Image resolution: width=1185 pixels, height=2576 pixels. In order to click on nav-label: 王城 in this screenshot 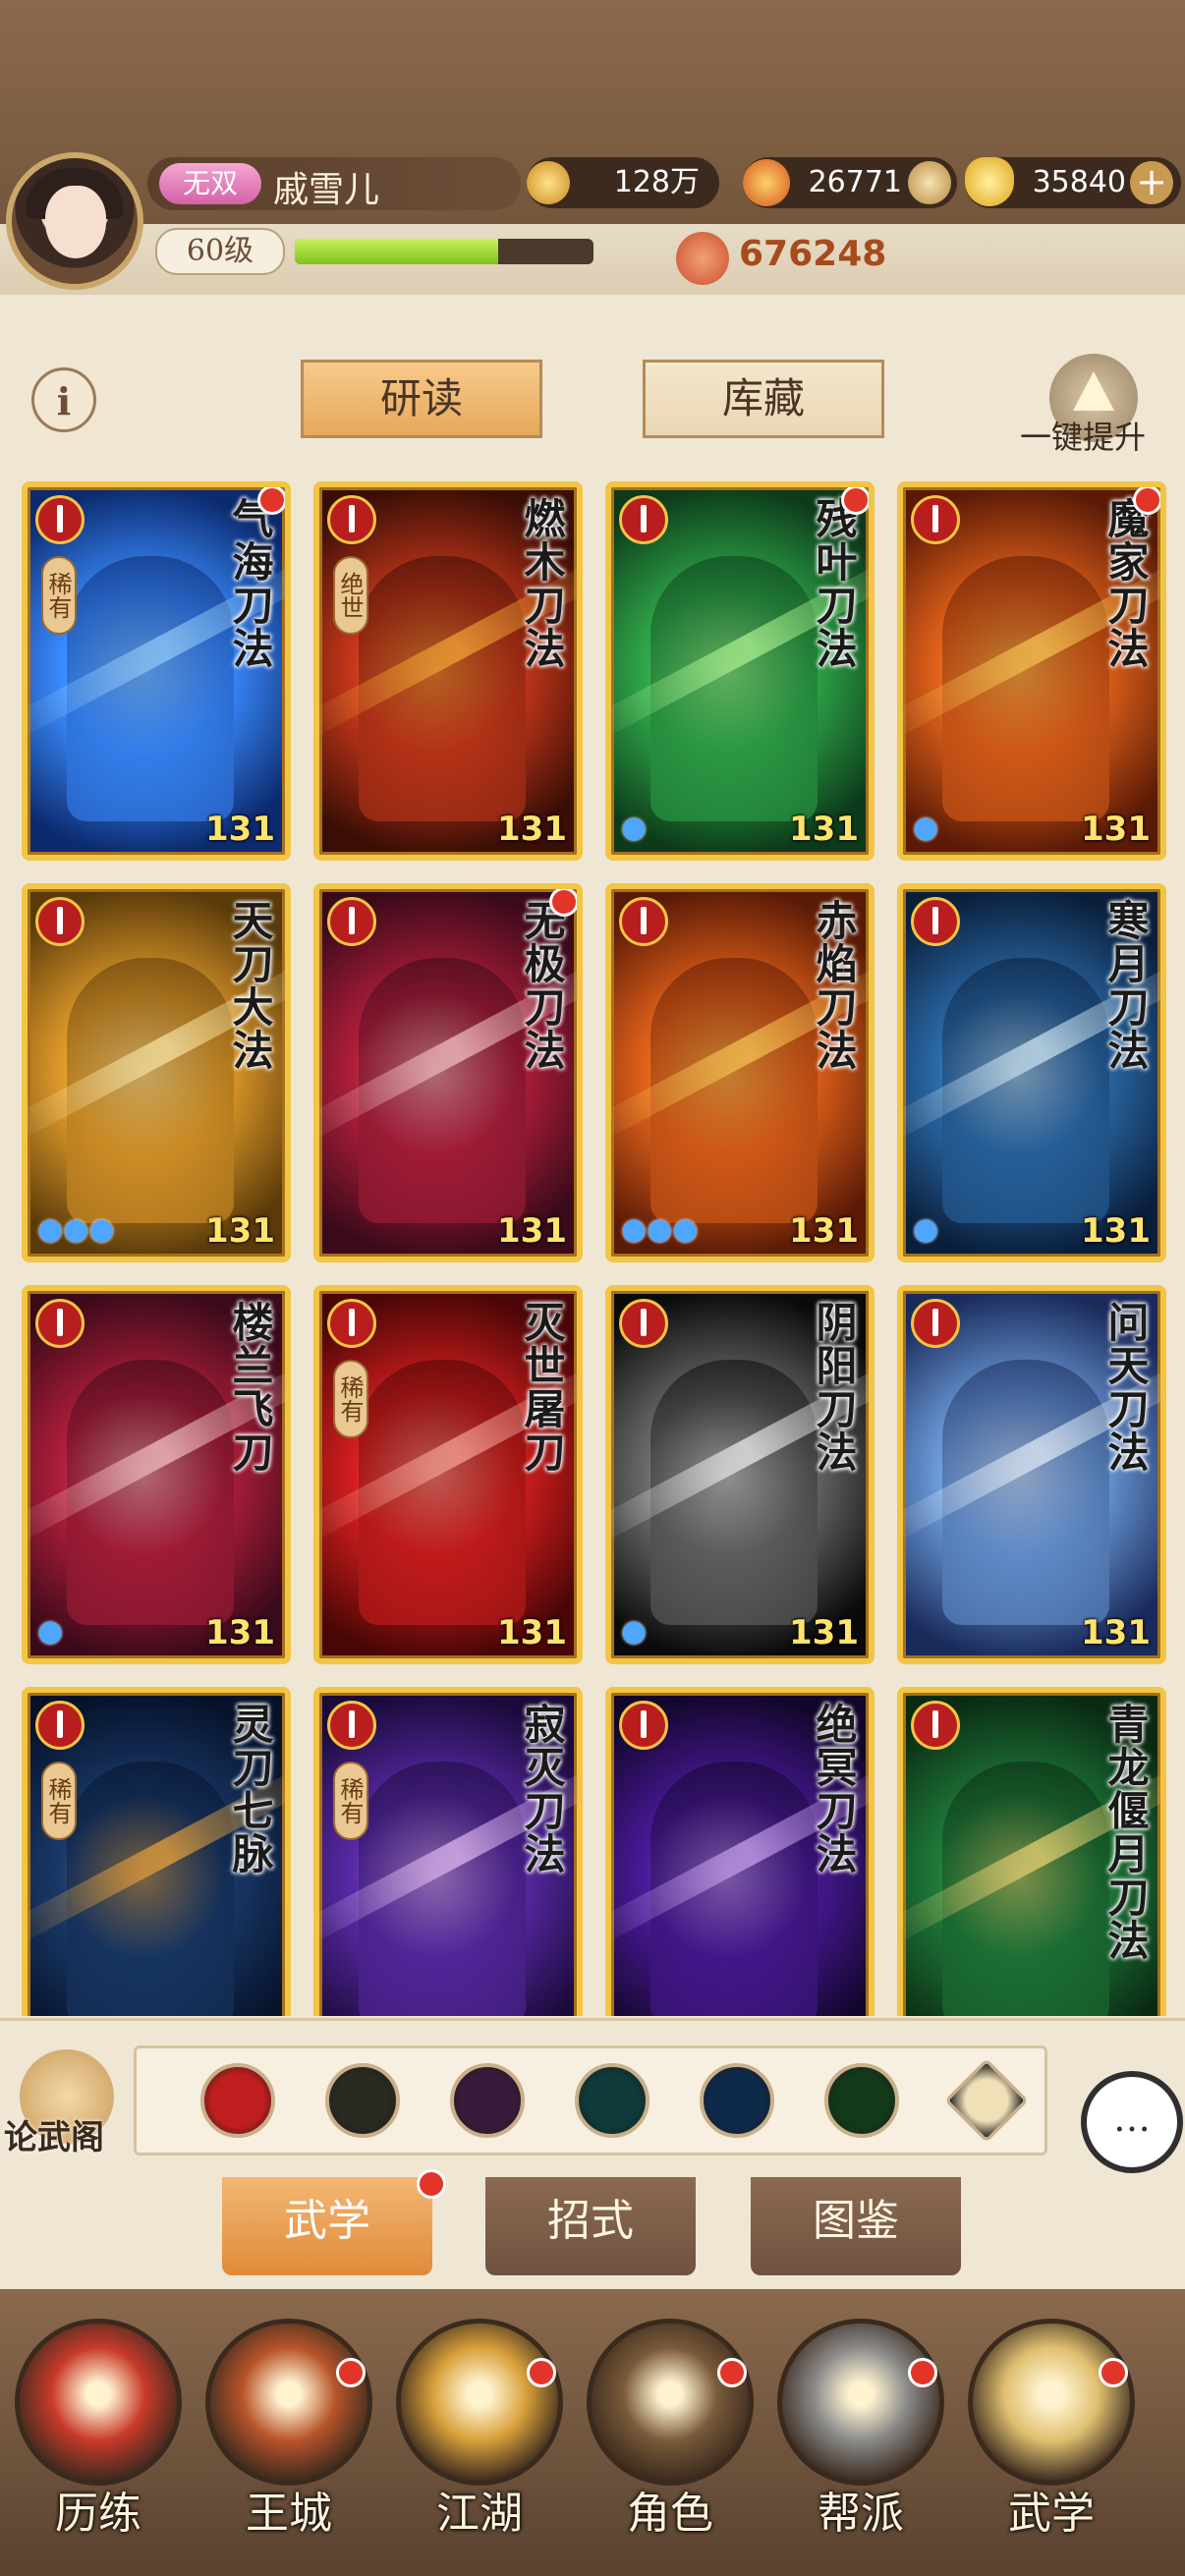, I will do `click(288, 2509)`.